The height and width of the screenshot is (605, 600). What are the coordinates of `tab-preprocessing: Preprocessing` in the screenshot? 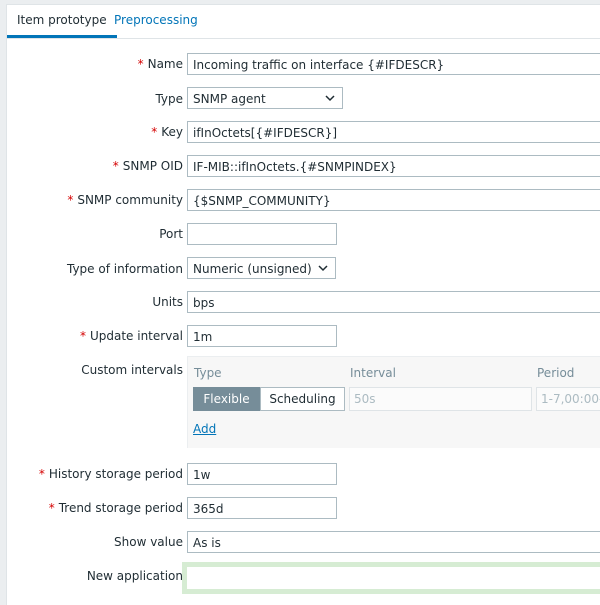 It's located at (156, 20).